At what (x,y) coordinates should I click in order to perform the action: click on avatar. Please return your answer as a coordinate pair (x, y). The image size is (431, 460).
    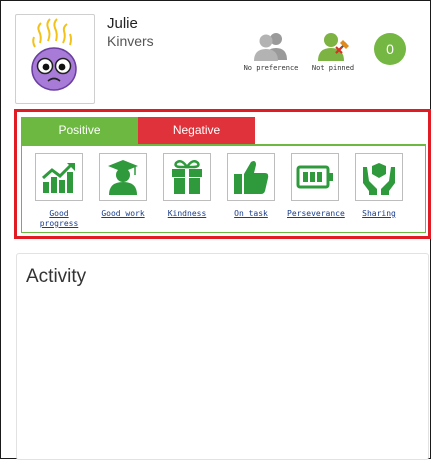
    Looking at the image, I should click on (55, 59).